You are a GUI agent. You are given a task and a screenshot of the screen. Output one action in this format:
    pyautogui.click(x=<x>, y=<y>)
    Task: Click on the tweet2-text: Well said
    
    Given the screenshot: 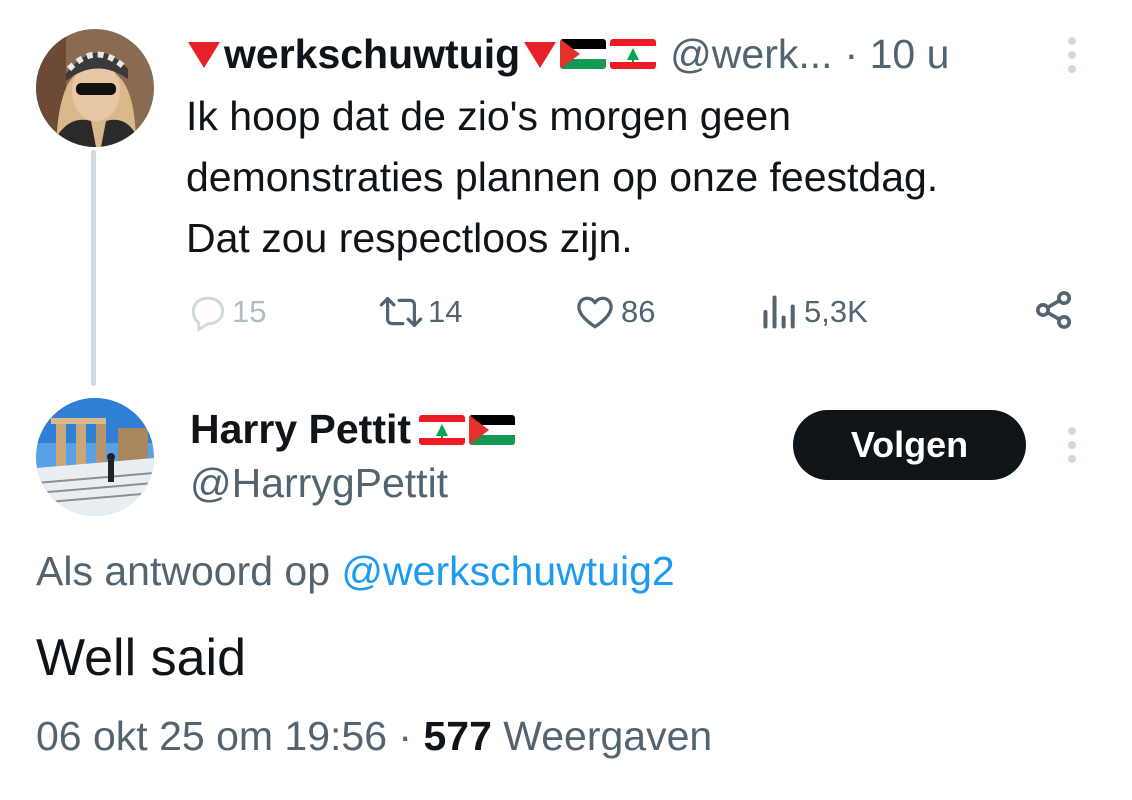 What is the action you would take?
    pyautogui.click(x=141, y=658)
    